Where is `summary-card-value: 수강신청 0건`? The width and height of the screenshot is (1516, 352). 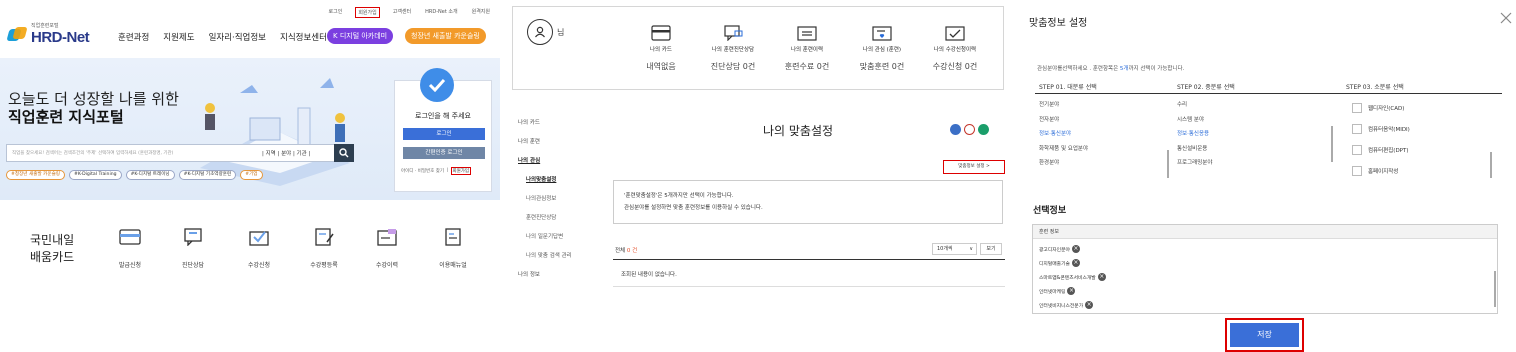 summary-card-value: 수강신청 0건 is located at coordinates (955, 66).